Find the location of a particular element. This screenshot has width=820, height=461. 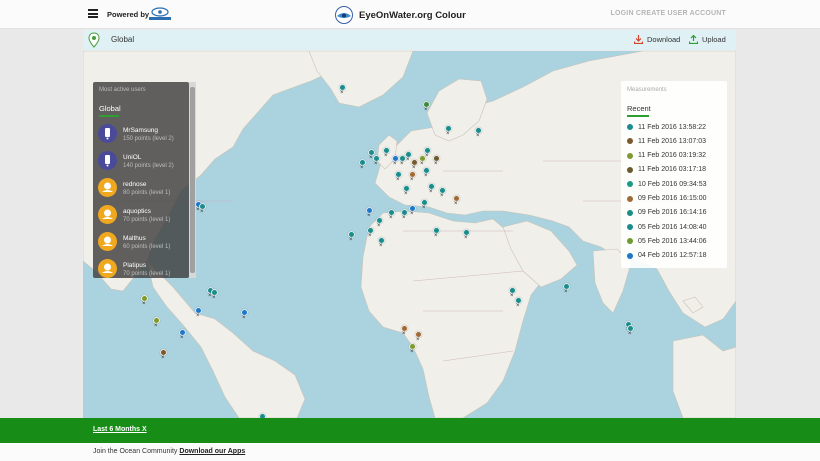

users-panel-scrollbar is located at coordinates (192, 180).